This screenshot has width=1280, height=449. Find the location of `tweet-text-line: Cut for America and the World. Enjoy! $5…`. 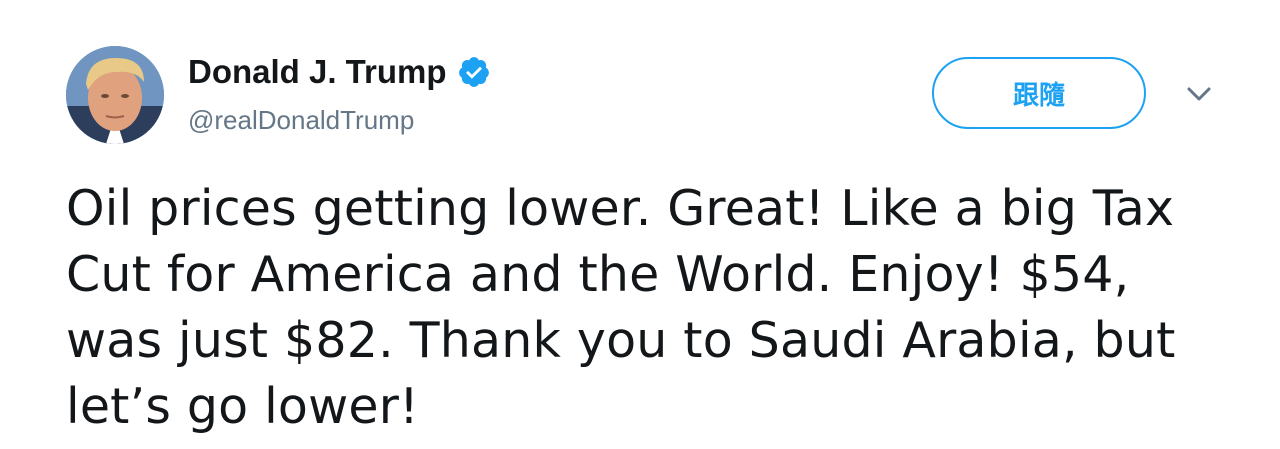

tweet-text-line: Cut for America and the World. Enjoy! $5… is located at coordinates (598, 274).